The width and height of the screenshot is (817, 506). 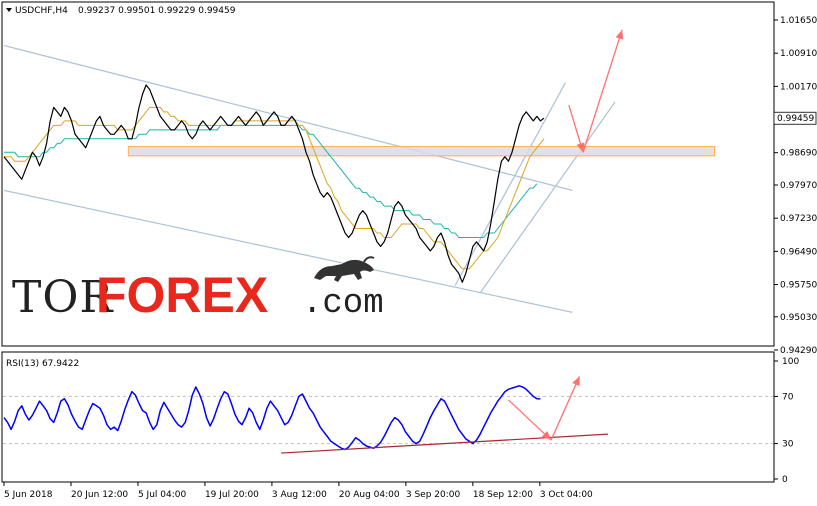 I want to click on time-tick-label: 18 Sep 12:00, so click(x=503, y=495).